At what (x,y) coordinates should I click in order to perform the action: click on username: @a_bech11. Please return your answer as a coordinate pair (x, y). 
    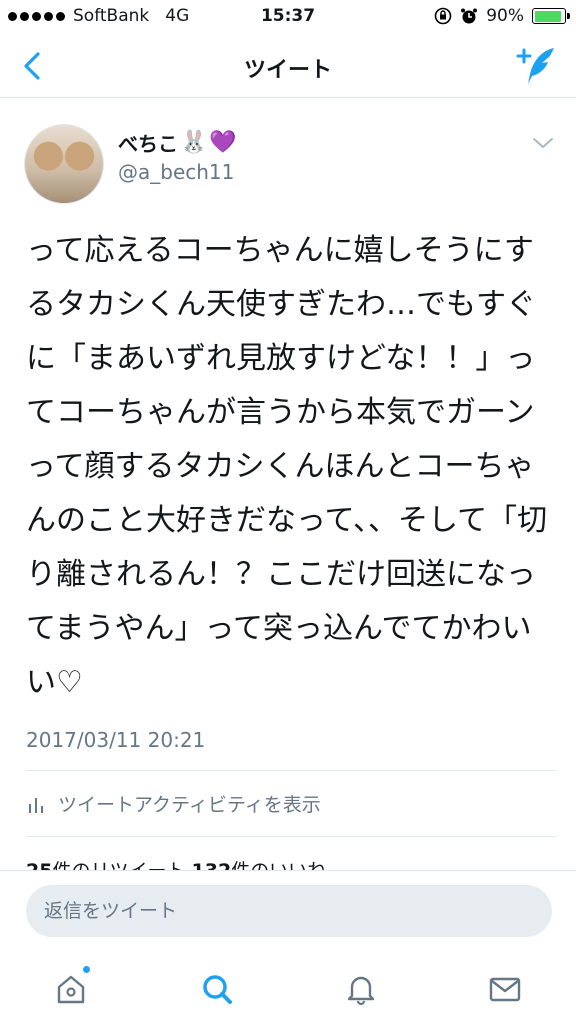
    Looking at the image, I should click on (176, 172).